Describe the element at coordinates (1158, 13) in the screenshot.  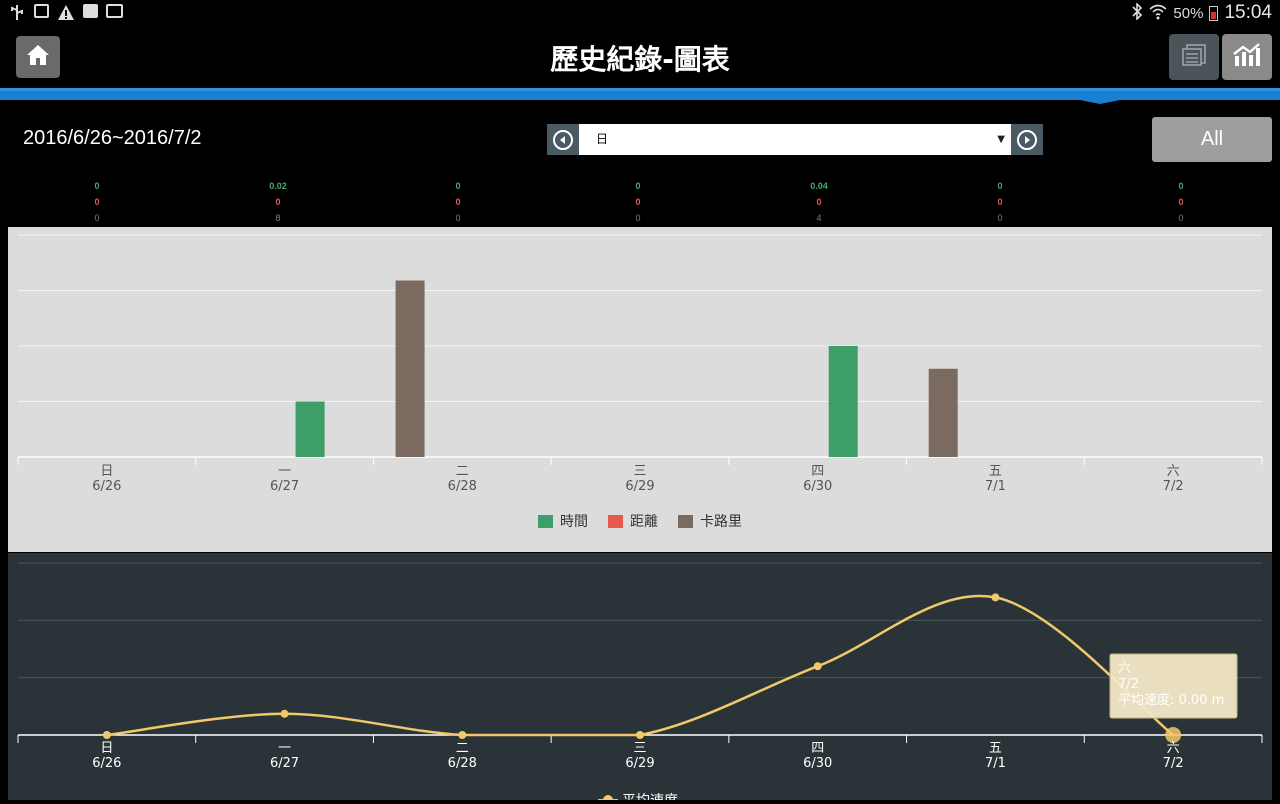
I see `wifi-icon` at that location.